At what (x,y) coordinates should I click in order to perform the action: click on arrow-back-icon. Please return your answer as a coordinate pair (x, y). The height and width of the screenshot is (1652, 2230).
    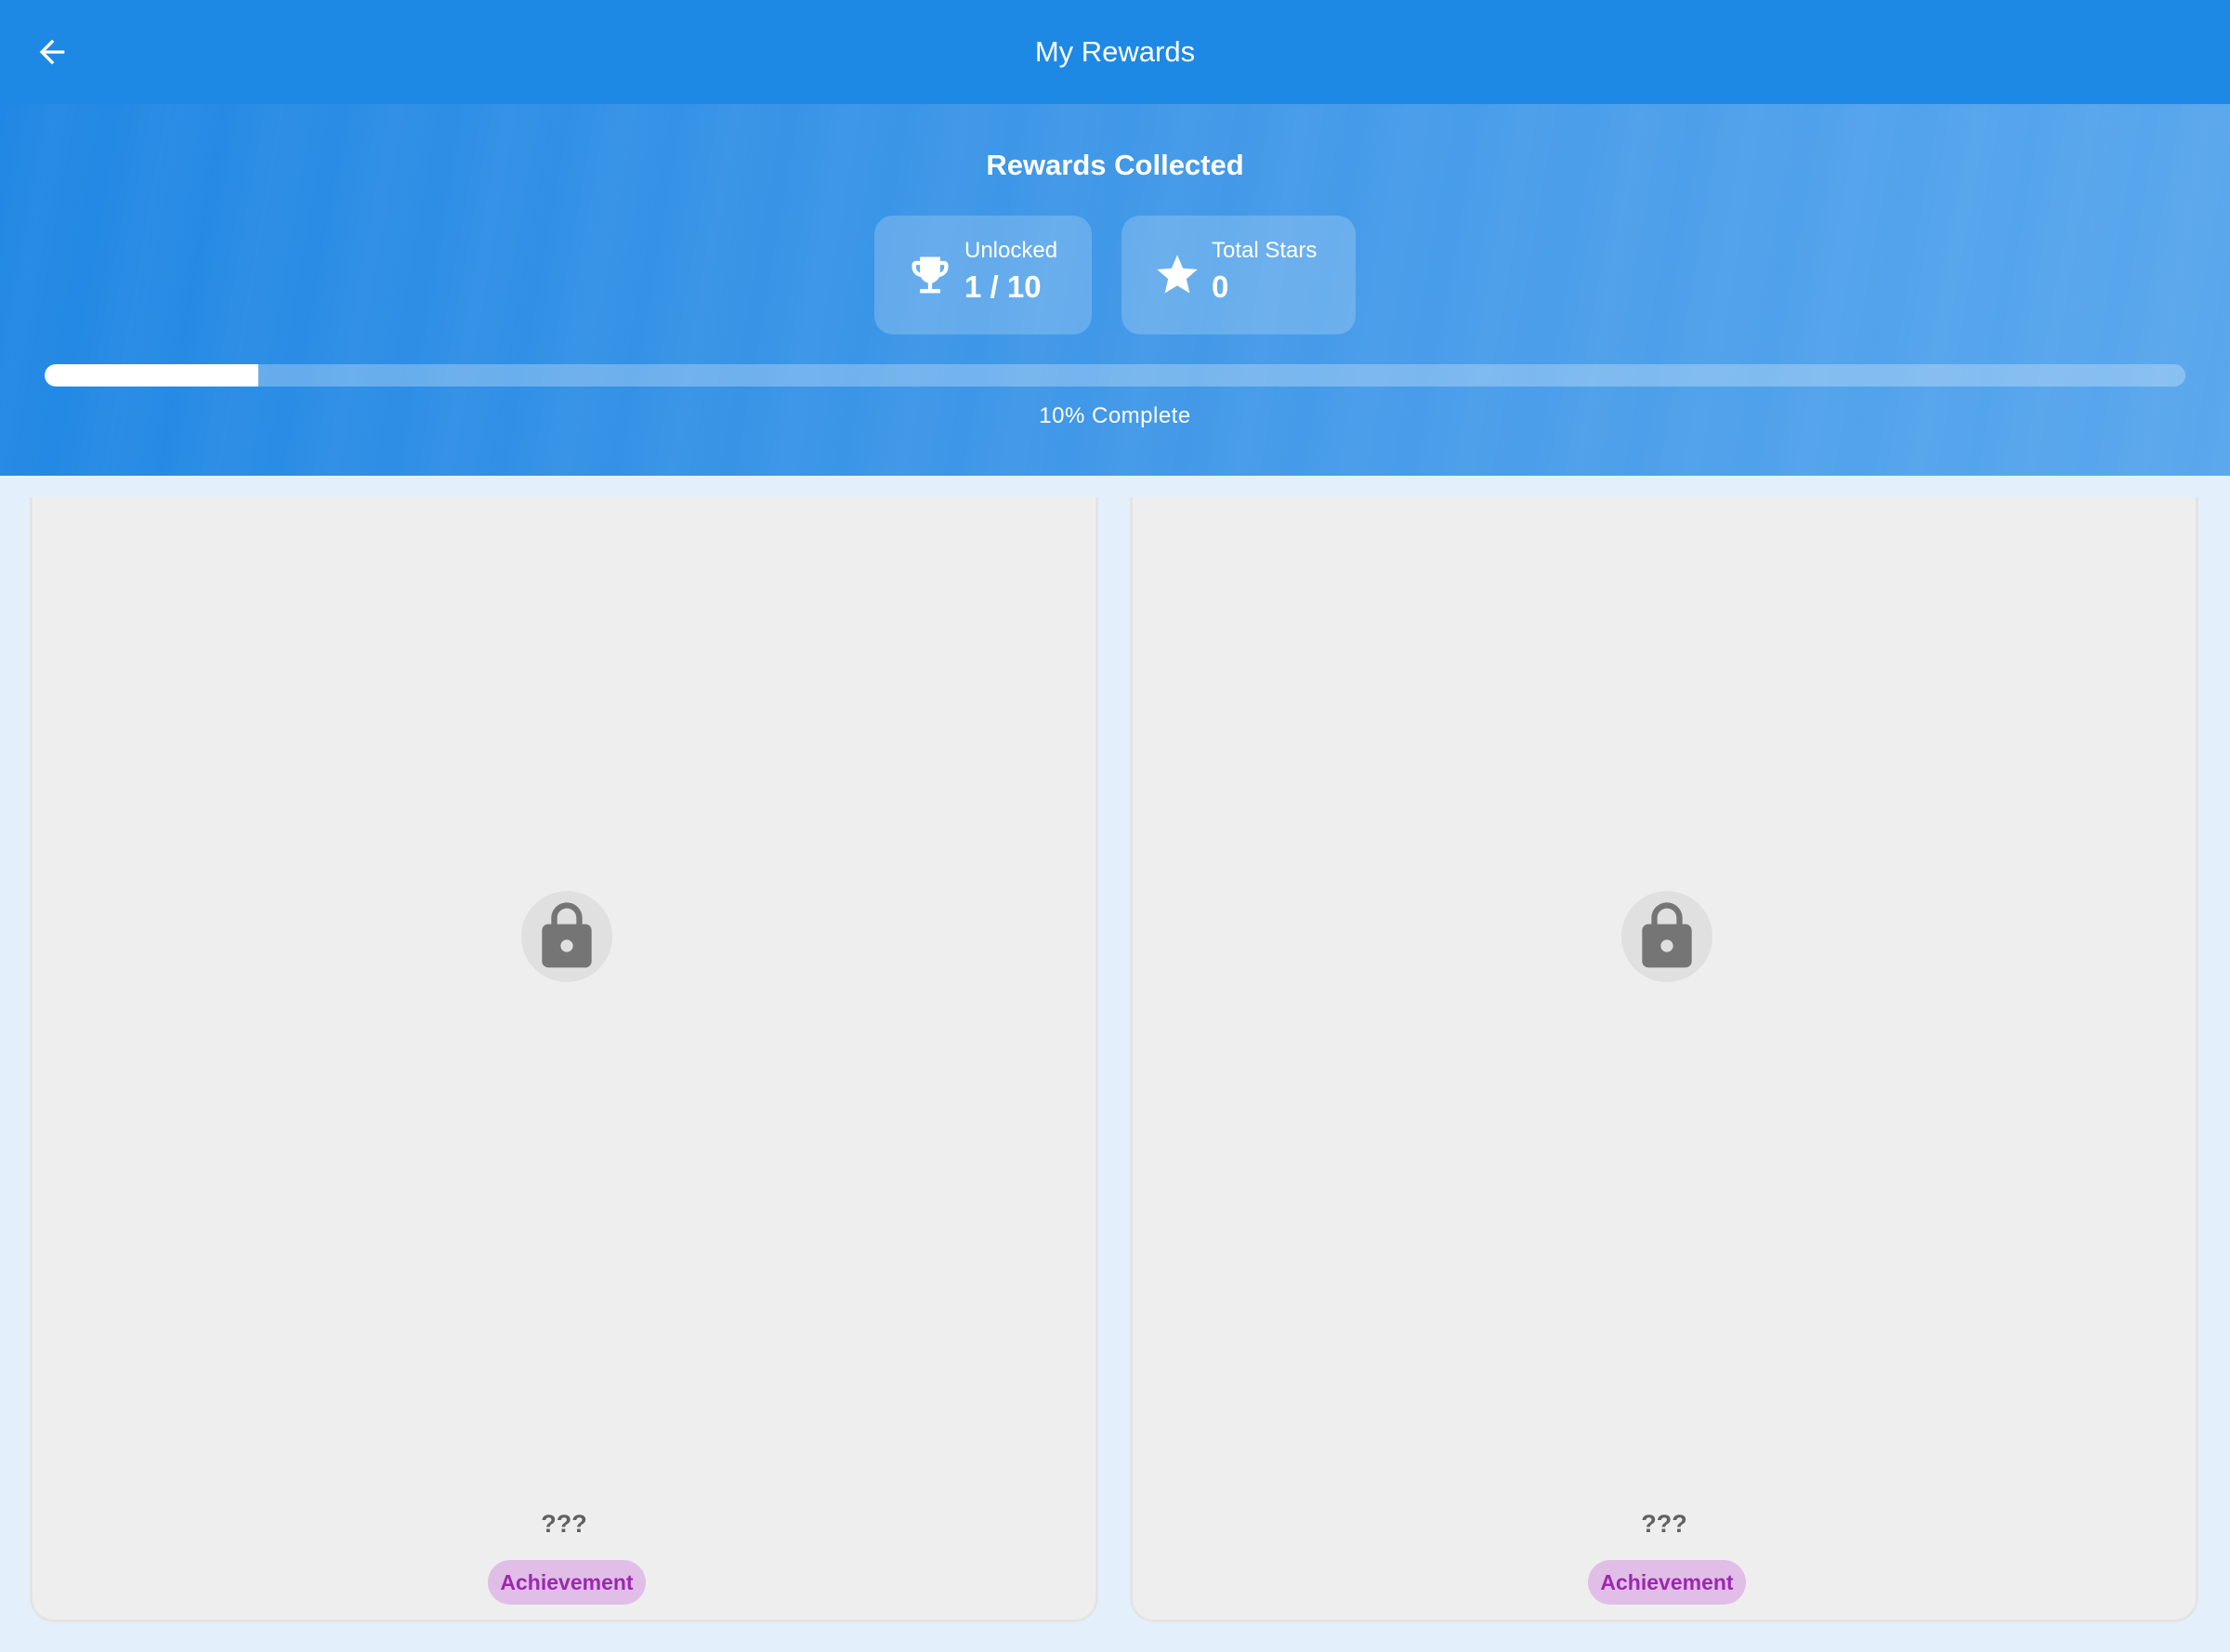
    Looking at the image, I should click on (52, 52).